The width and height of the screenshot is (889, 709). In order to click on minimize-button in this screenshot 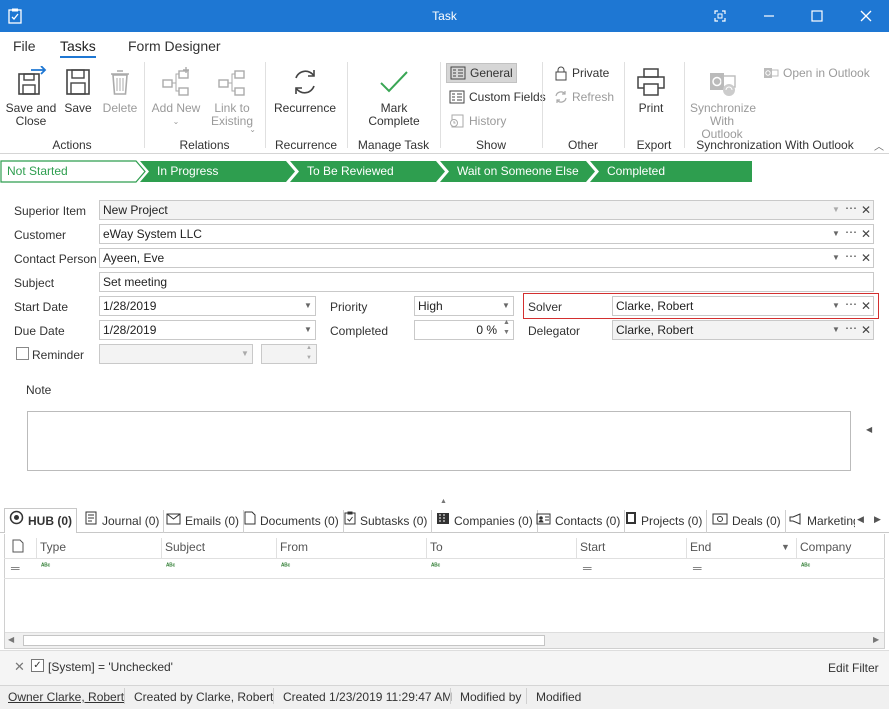, I will do `click(769, 16)`.